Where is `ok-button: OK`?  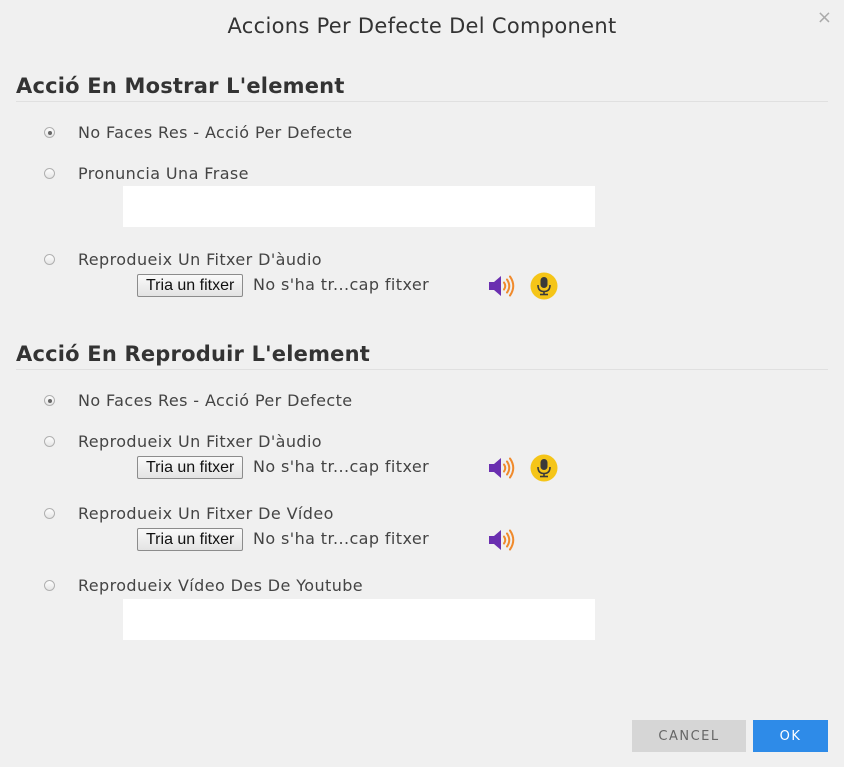
ok-button: OK is located at coordinates (790, 736).